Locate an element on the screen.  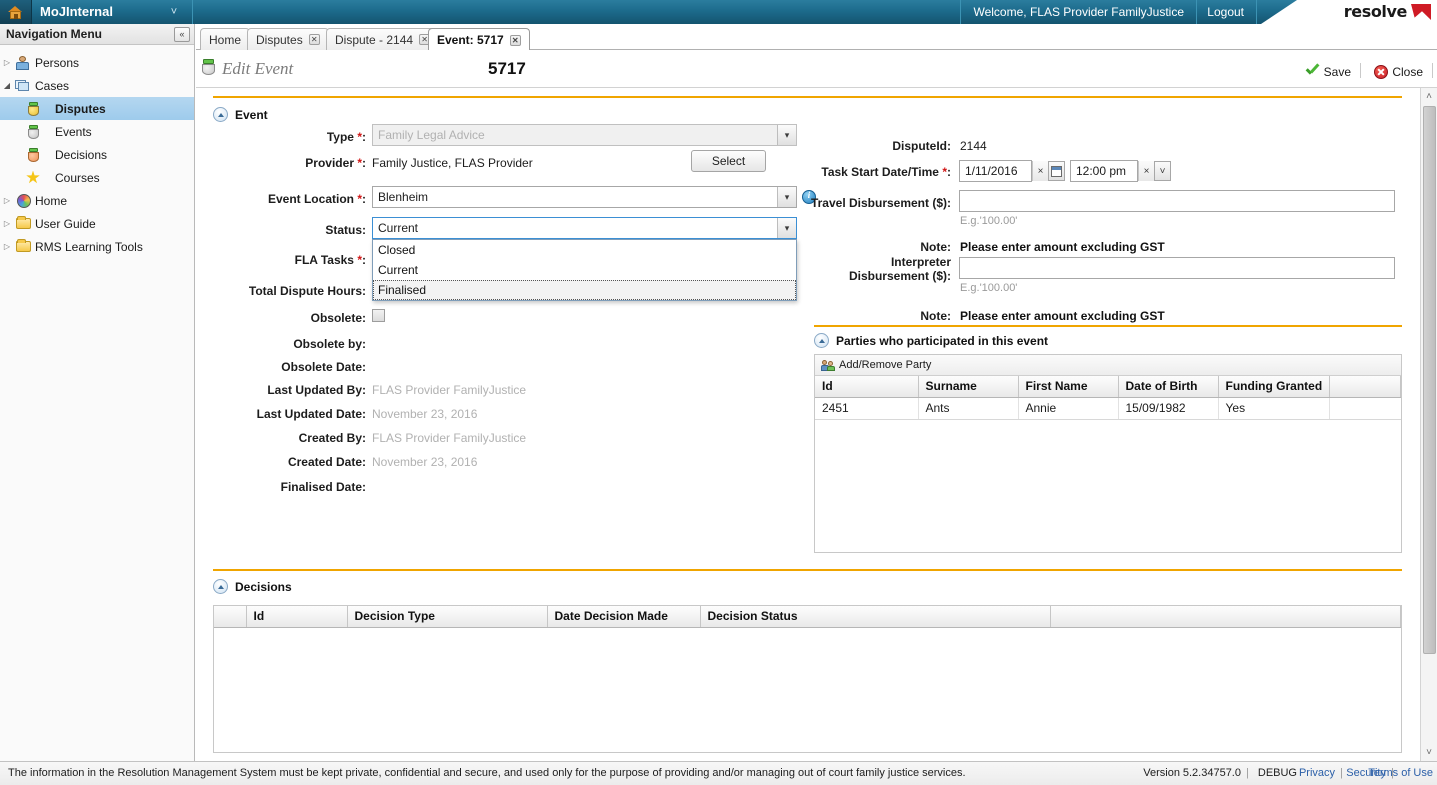
app-menu-chevron-icon: ˅ is located at coordinates (174, 12).